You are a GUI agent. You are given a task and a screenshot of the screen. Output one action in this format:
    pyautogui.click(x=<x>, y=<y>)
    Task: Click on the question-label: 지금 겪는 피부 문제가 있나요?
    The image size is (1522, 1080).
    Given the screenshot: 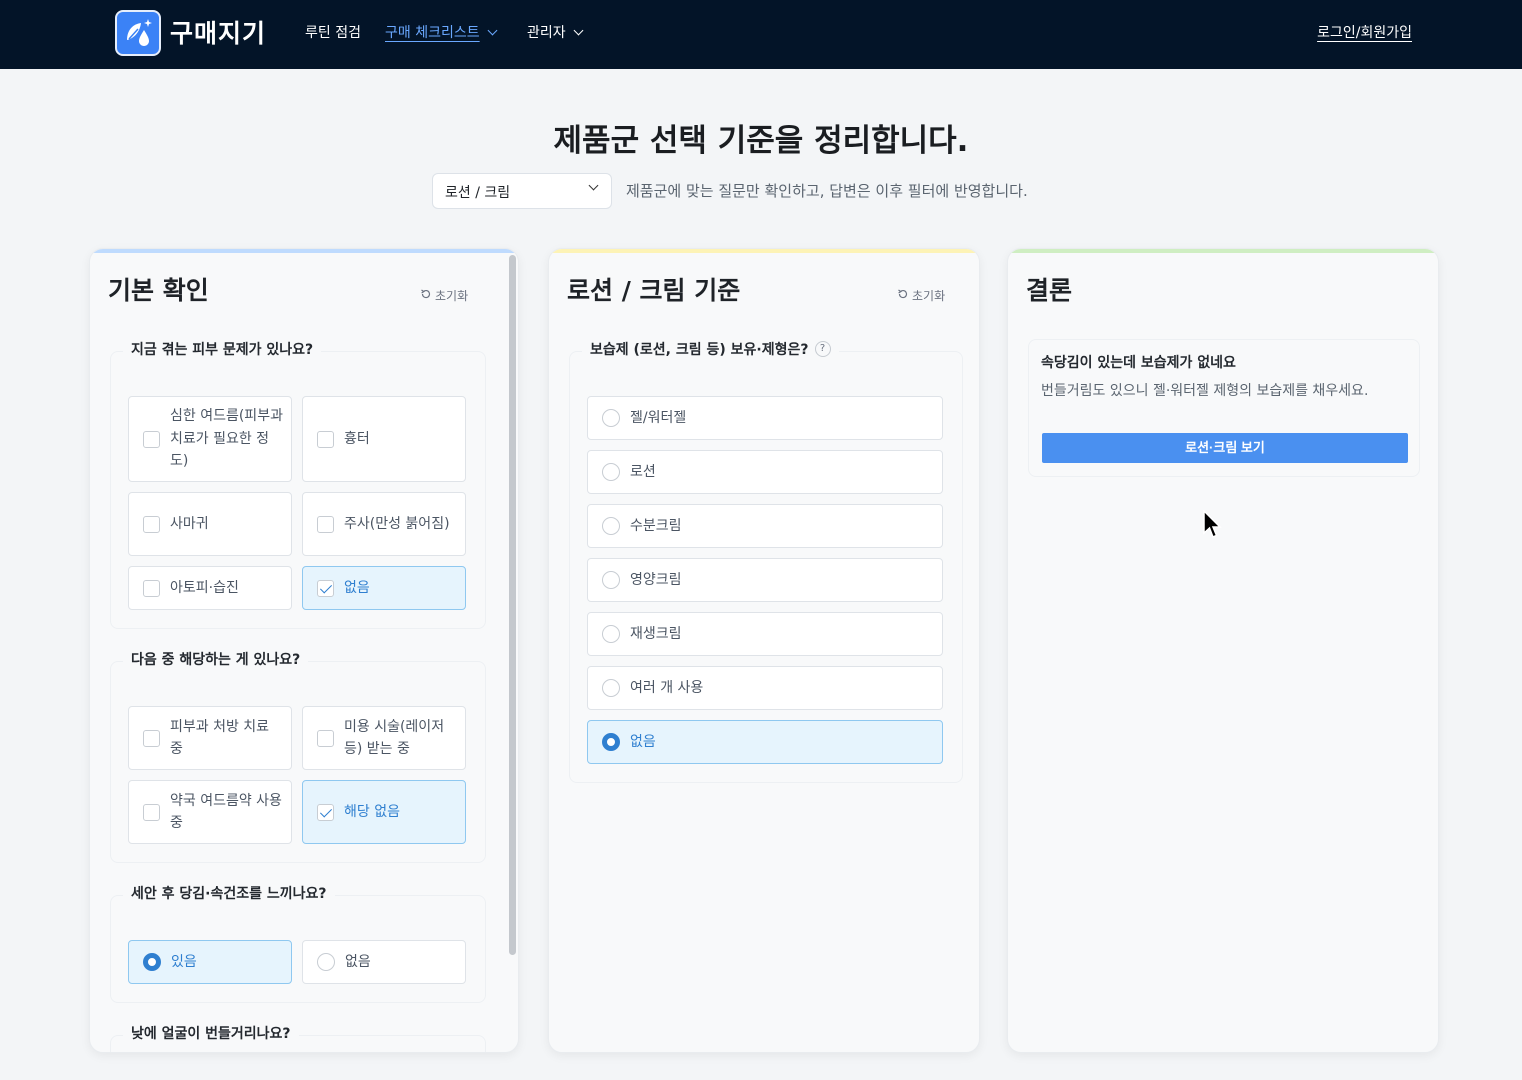 What is the action you would take?
    pyautogui.click(x=222, y=349)
    